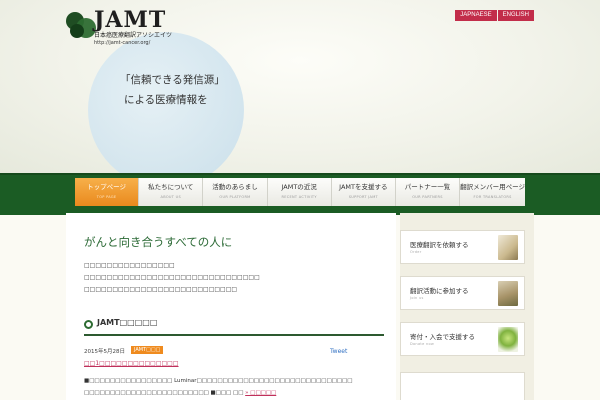 This screenshot has width=600, height=400. Describe the element at coordinates (171, 197) in the screenshot. I see `nav-item-sublabel: ABOUT US` at that location.